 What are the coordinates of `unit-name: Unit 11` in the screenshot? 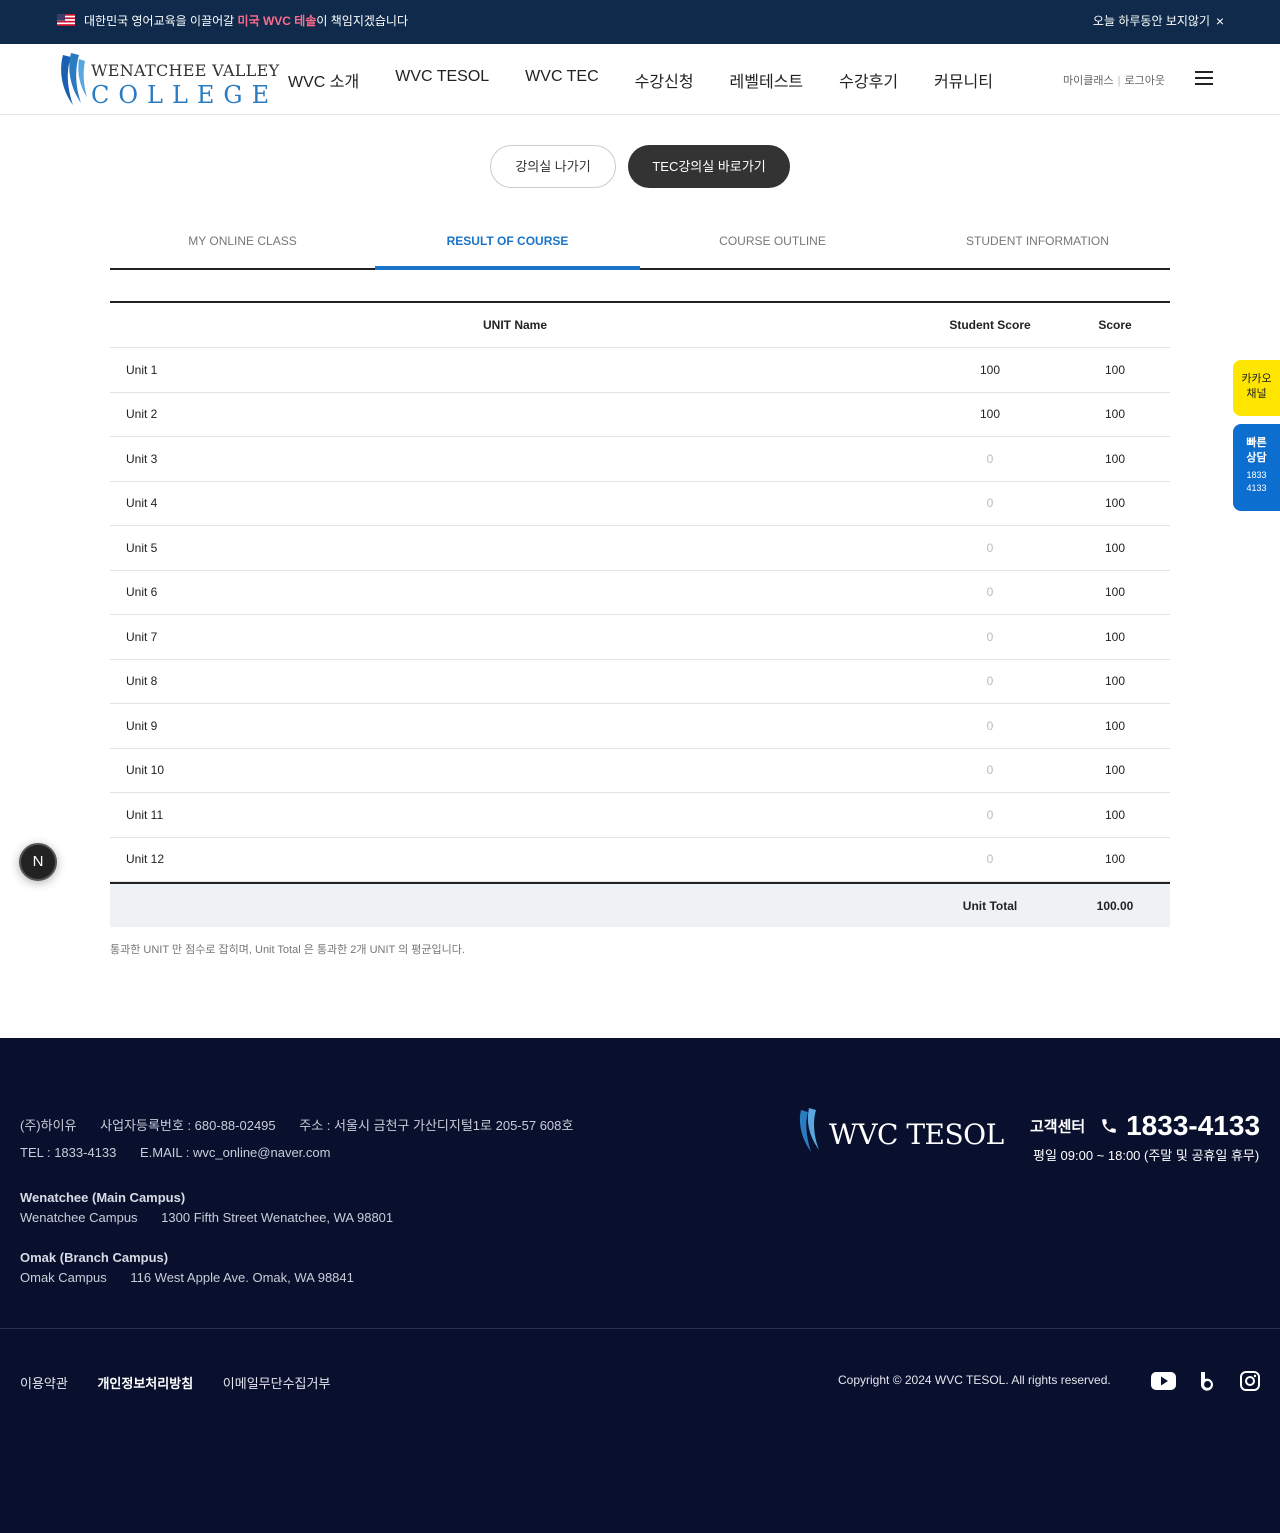 It's located at (145, 814).